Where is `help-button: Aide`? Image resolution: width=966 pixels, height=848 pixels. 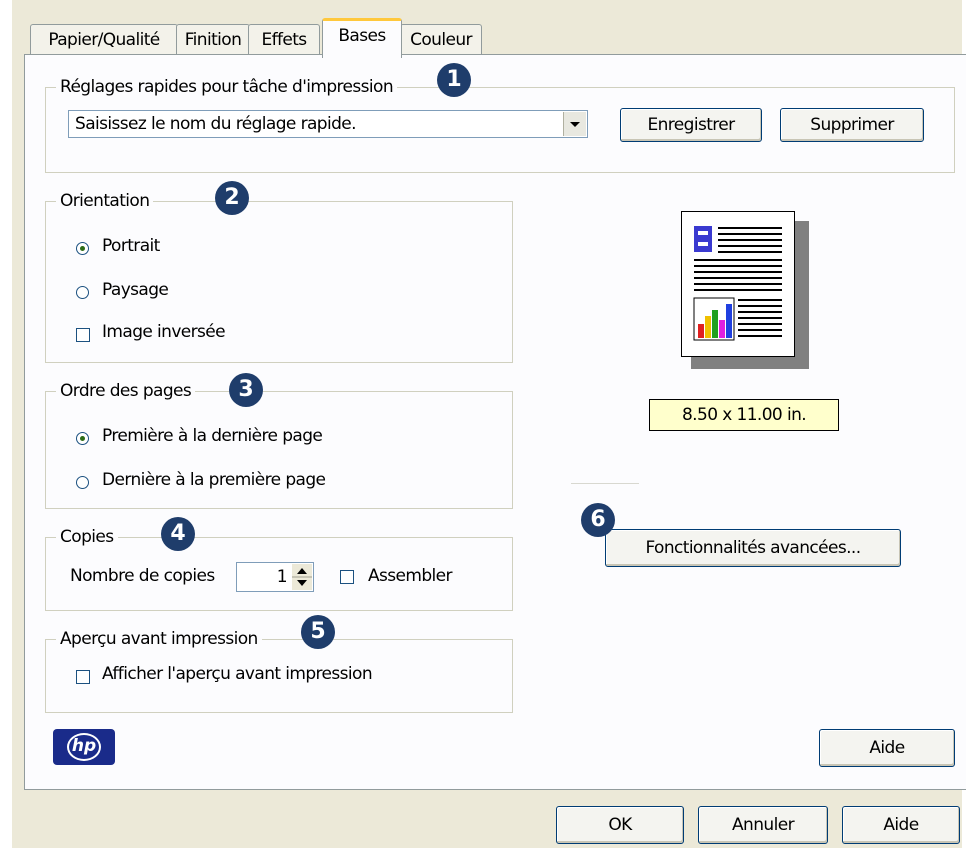 help-button: Aide is located at coordinates (901, 825).